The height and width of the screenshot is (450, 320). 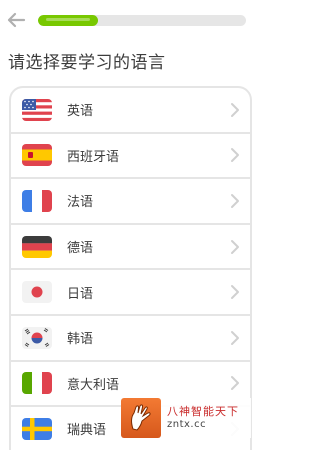 What do you see at coordinates (130, 111) in the screenshot?
I see `language-item-english: 英语` at bounding box center [130, 111].